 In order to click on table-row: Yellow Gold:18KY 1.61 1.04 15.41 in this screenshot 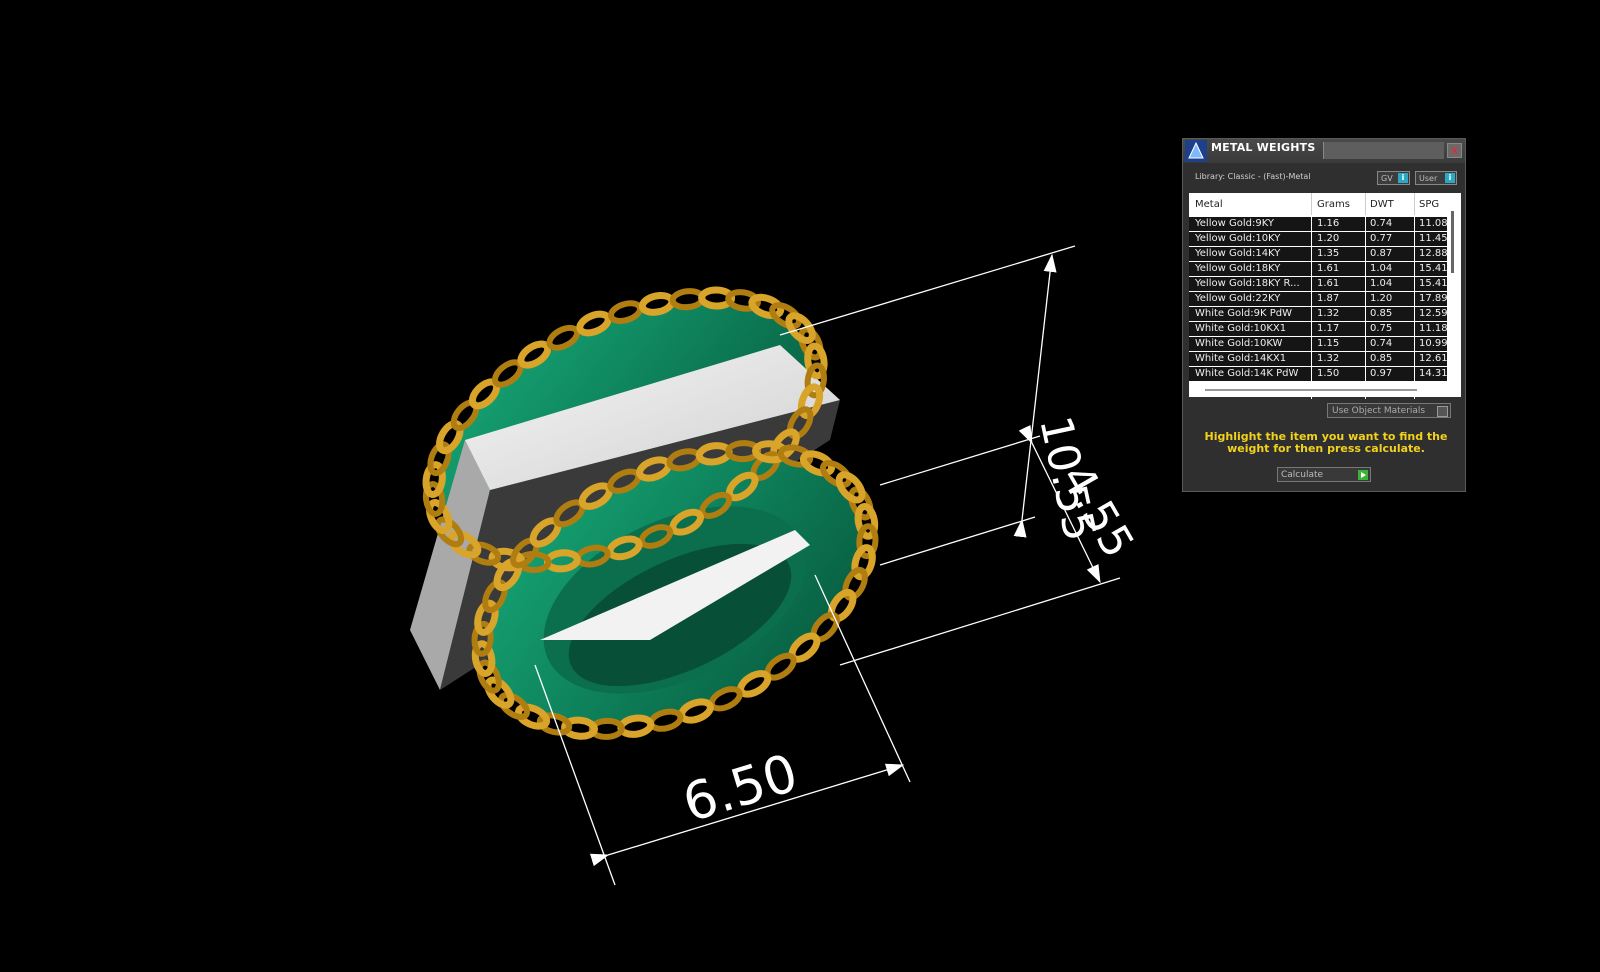, I will do `click(1318, 269)`.